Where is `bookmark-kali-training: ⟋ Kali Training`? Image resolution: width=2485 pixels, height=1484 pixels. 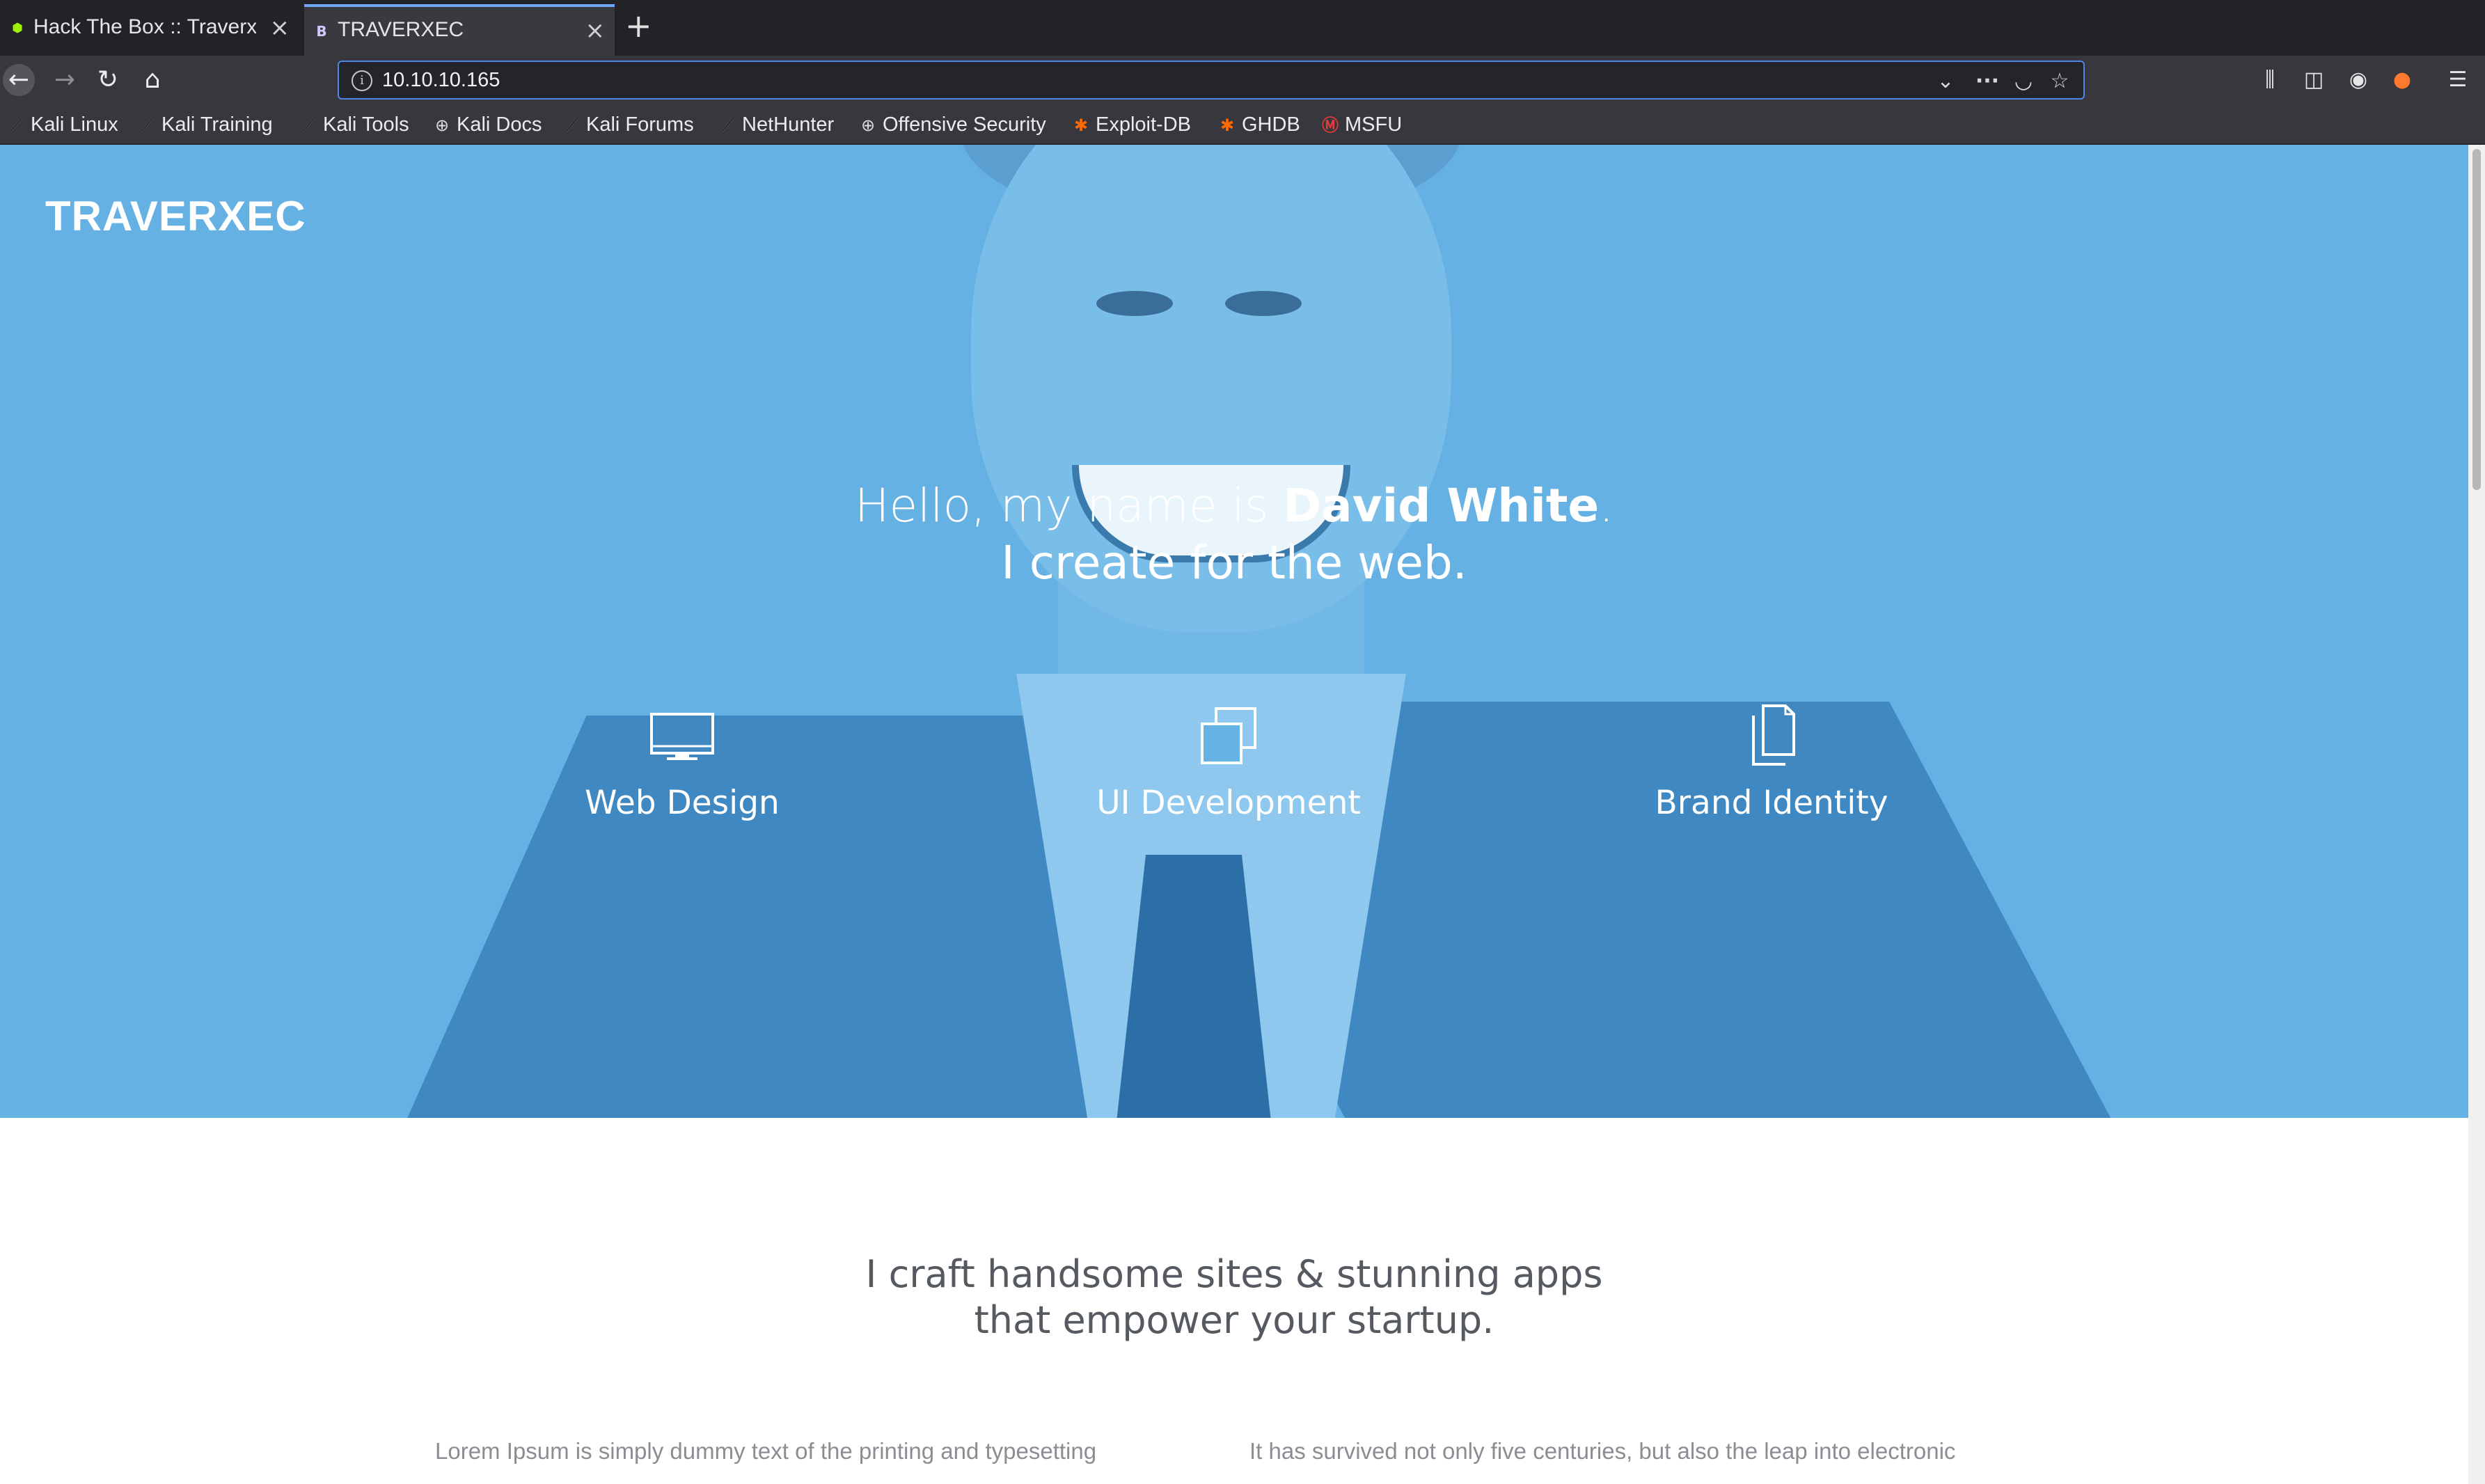 bookmark-kali-training: ⟋ Kali Training is located at coordinates (204, 124).